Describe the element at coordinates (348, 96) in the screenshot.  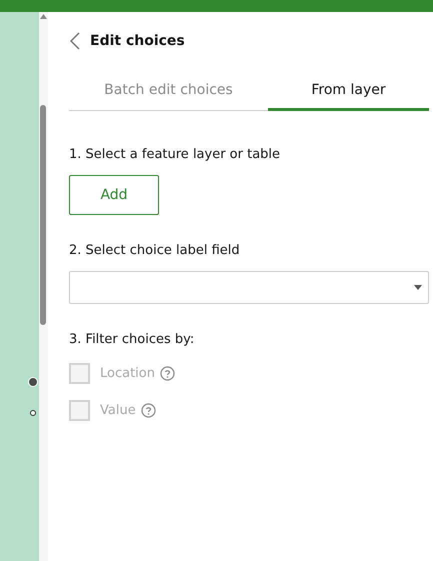
I see `tab: From layer` at that location.